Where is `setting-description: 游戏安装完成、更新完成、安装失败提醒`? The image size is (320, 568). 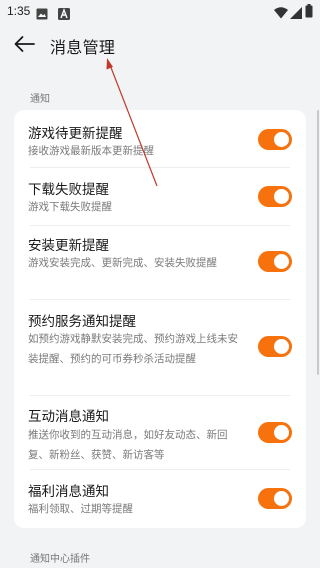
setting-description: 游戏安装完成、更新完成、安装失败提醒 is located at coordinates (122, 263).